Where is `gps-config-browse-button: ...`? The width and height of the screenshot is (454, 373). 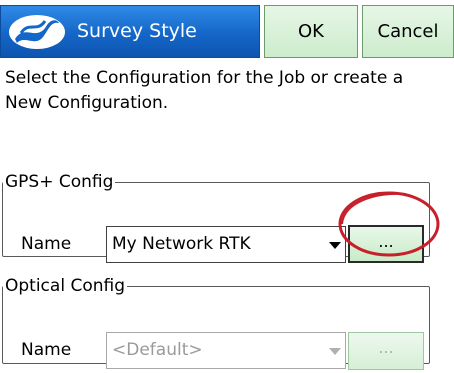
gps-config-browse-button: ... is located at coordinates (386, 244).